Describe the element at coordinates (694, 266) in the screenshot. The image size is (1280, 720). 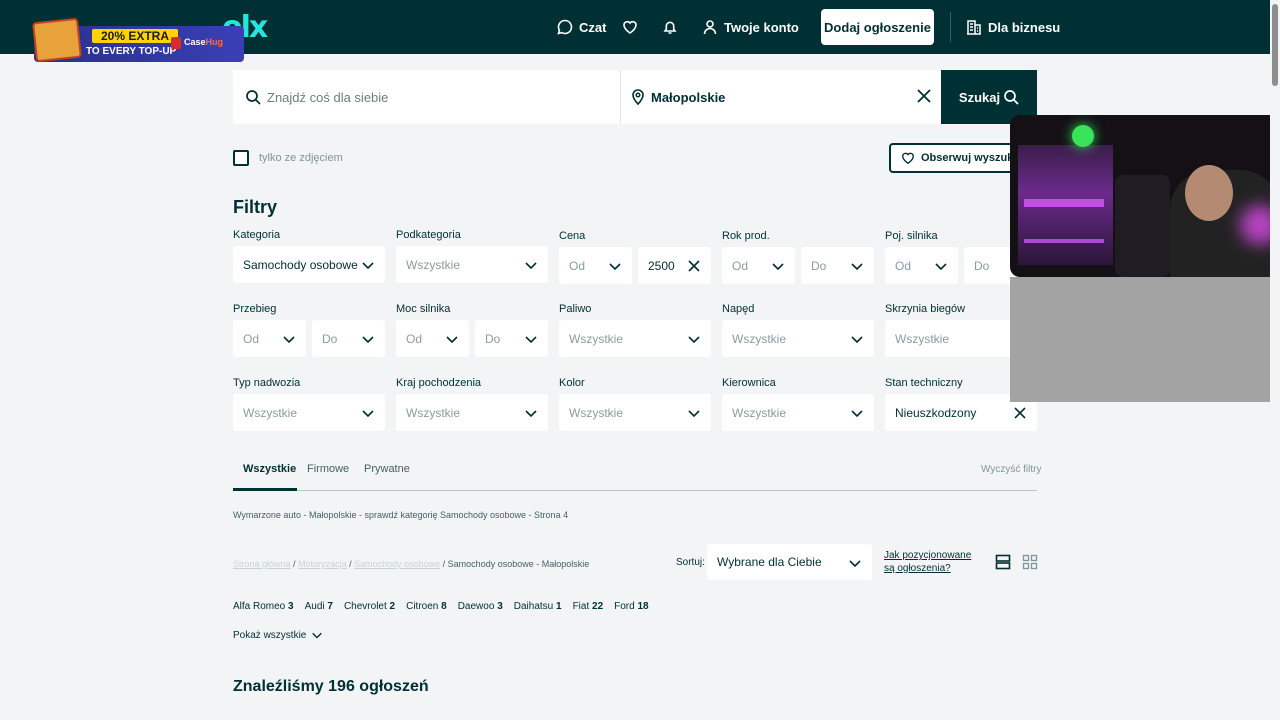
I see `clear-price-icon` at that location.